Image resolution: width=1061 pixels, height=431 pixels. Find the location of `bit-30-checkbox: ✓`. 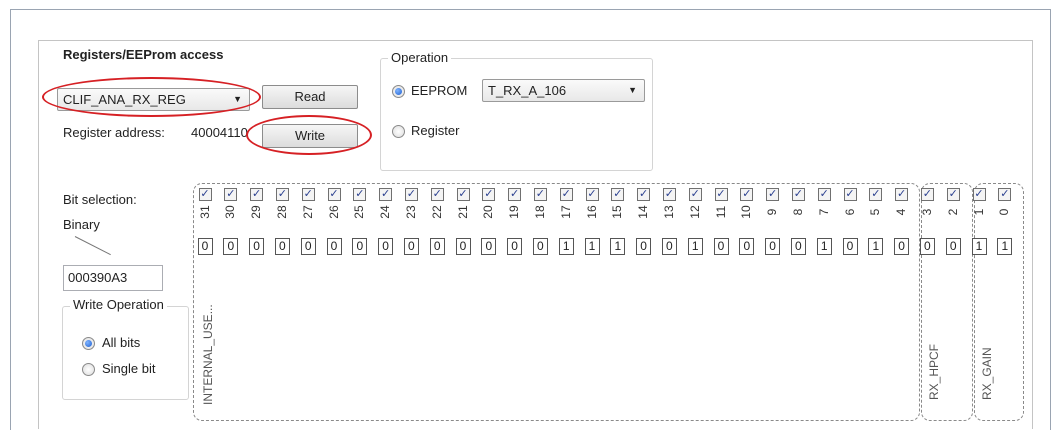

bit-30-checkbox: ✓ is located at coordinates (231, 194).